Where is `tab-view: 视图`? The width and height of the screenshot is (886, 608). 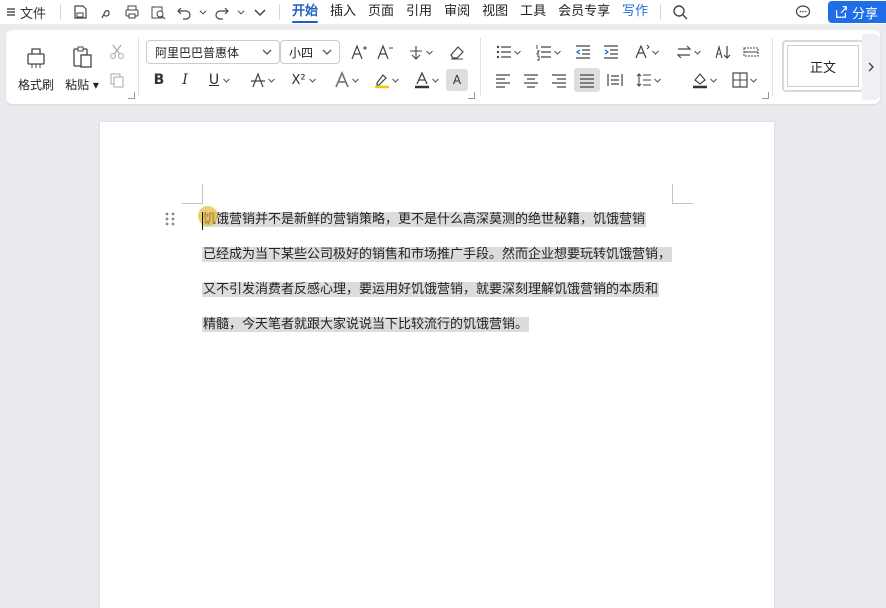
tab-view: 视图 is located at coordinates (495, 12).